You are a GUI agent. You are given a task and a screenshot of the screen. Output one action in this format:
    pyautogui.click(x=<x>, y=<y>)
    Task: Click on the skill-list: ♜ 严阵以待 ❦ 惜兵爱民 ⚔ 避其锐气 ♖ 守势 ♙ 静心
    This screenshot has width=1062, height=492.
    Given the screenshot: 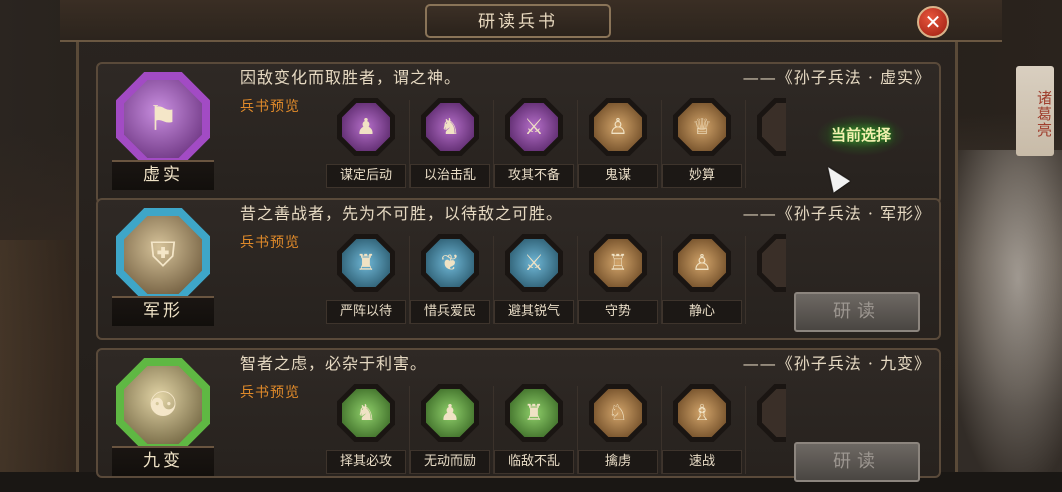 What is the action you would take?
    pyautogui.click(x=556, y=287)
    